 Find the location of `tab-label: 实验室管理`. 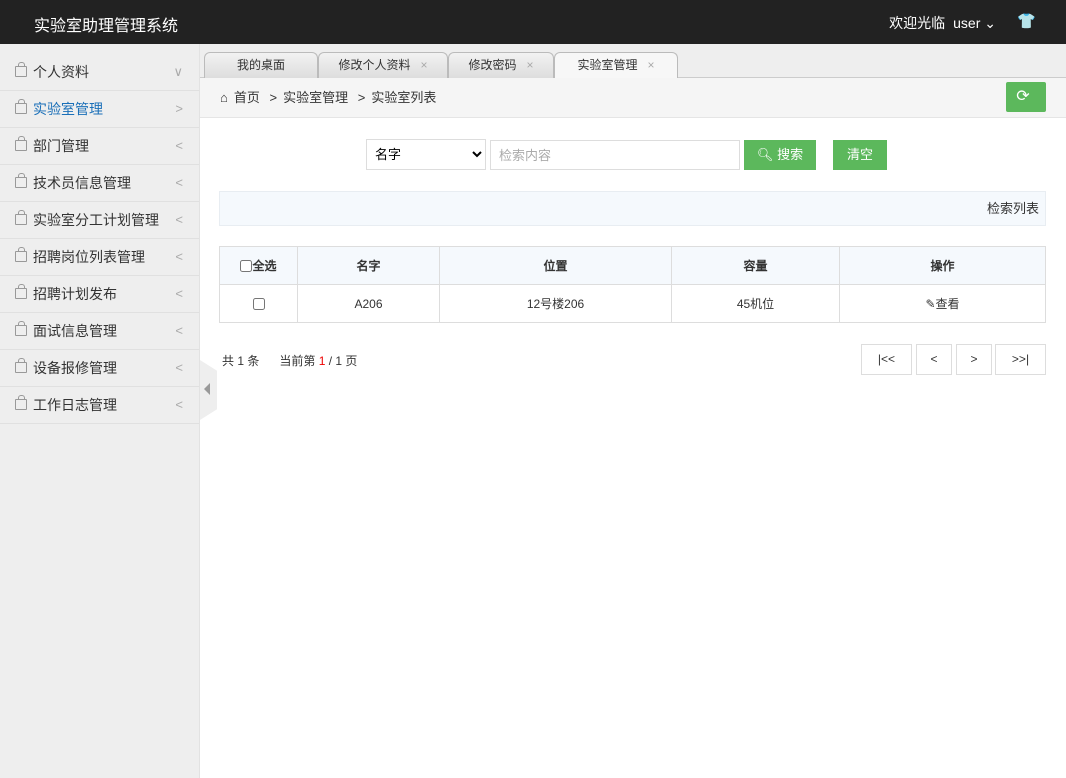

tab-label: 实验室管理 is located at coordinates (607, 65).